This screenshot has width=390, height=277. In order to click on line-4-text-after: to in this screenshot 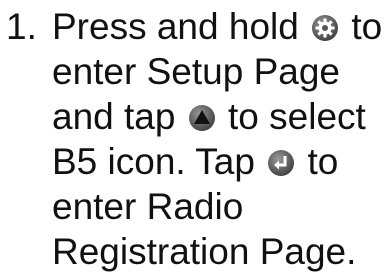, I will do `click(323, 161)`.